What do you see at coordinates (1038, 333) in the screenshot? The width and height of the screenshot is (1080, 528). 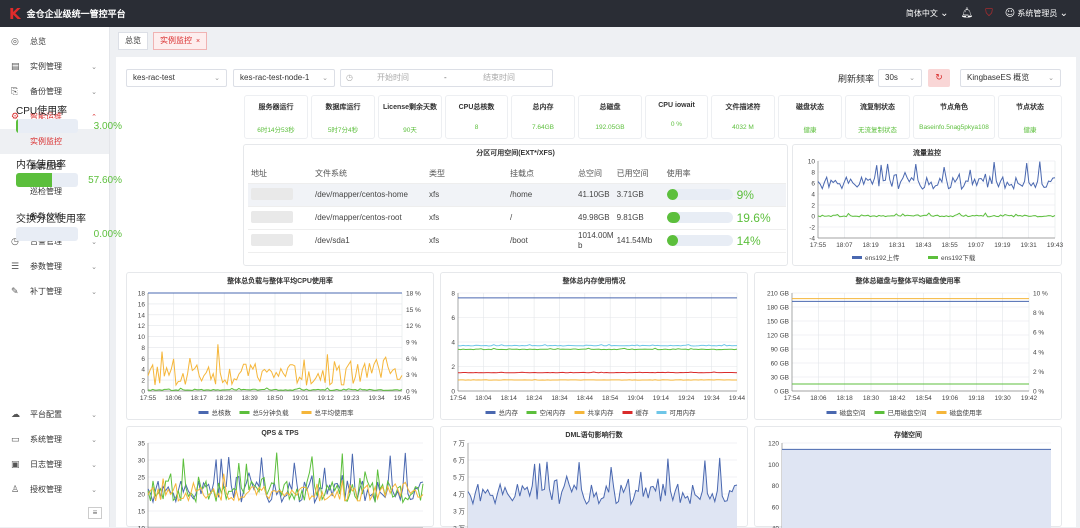 I see `y2-tick-label: 6 %` at bounding box center [1038, 333].